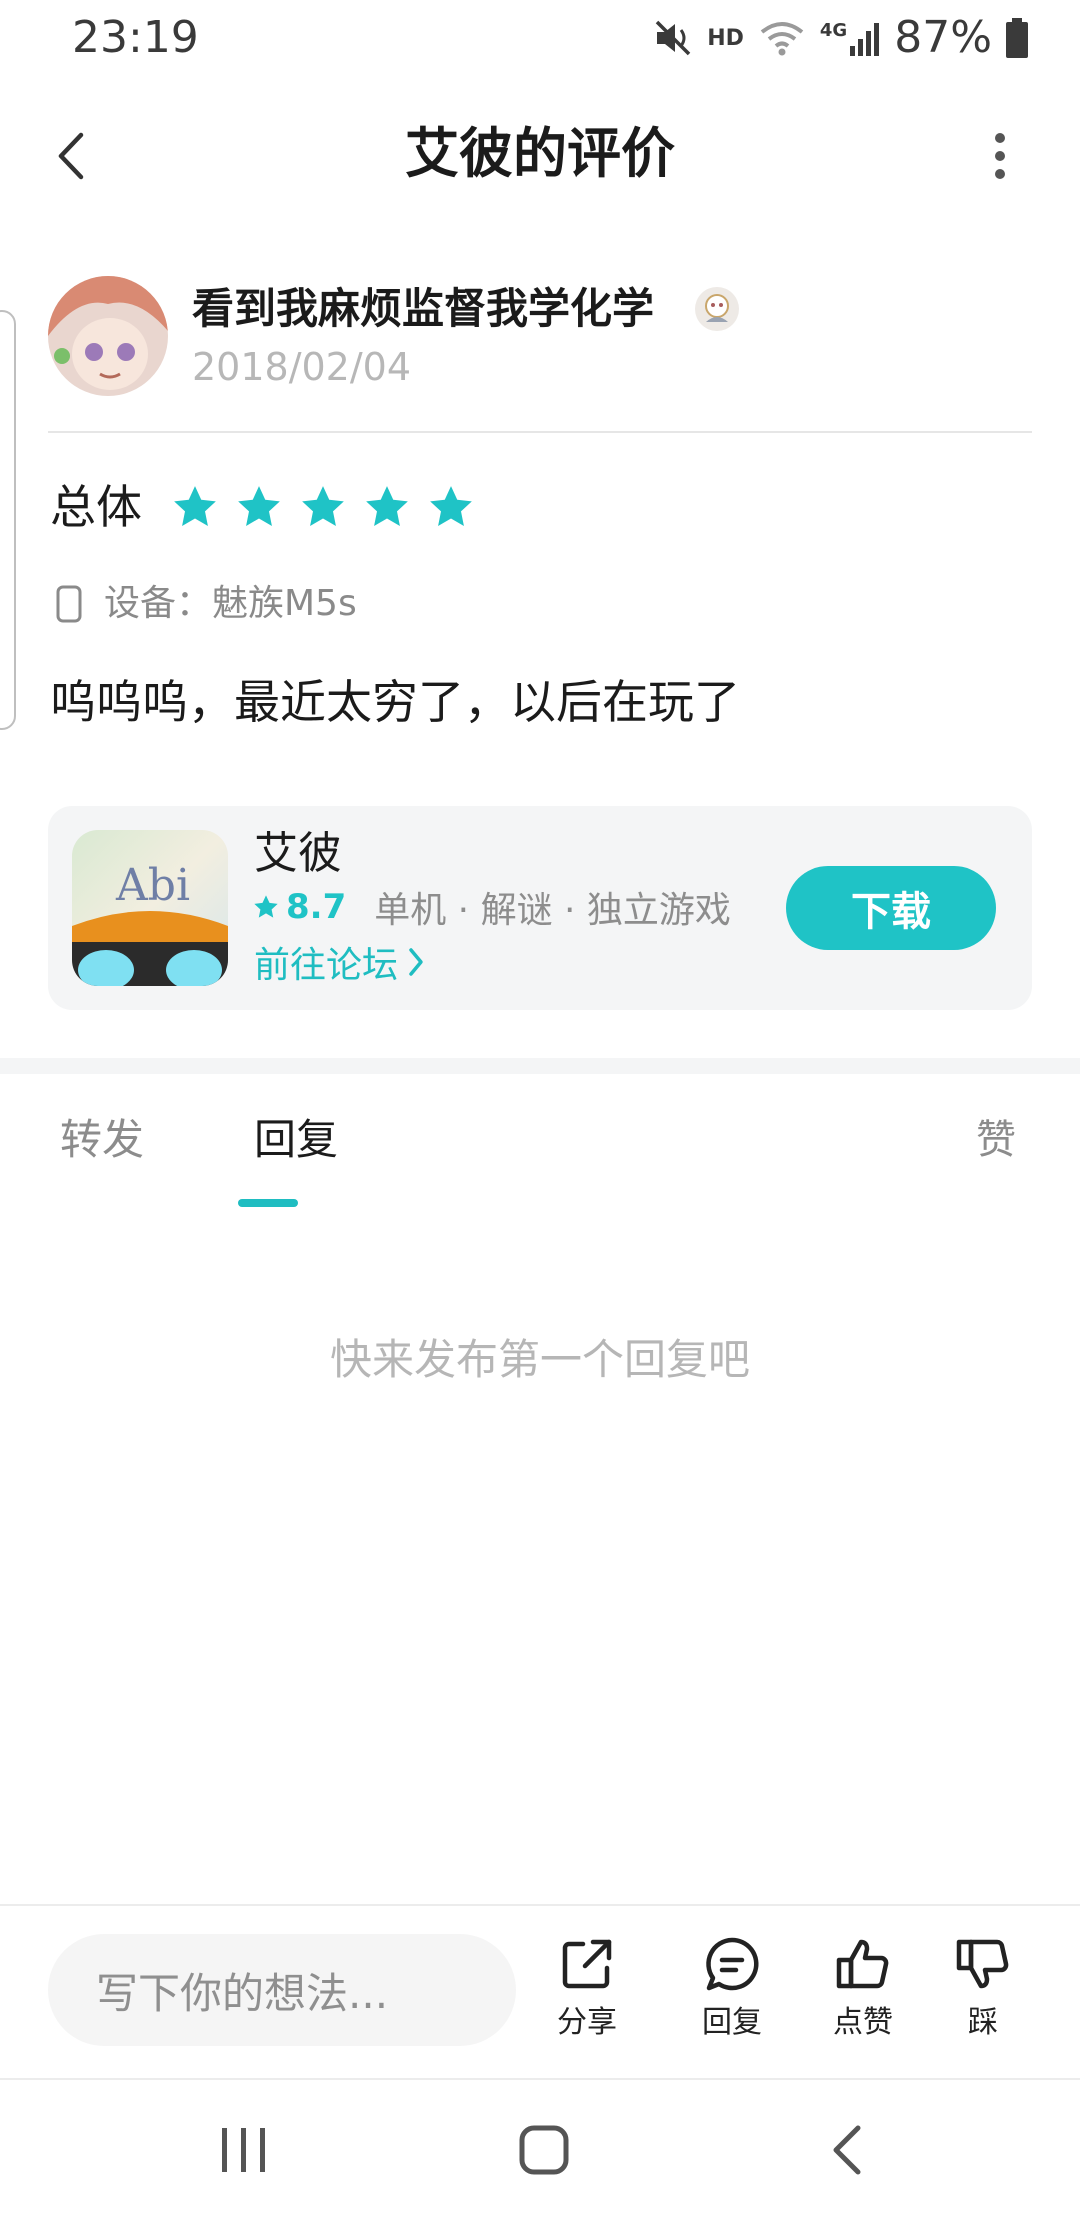 The image size is (1080, 2222). Describe the element at coordinates (395, 702) in the screenshot. I see `review-text: 呜呜呜，最近太穷了，以后在玩了` at that location.